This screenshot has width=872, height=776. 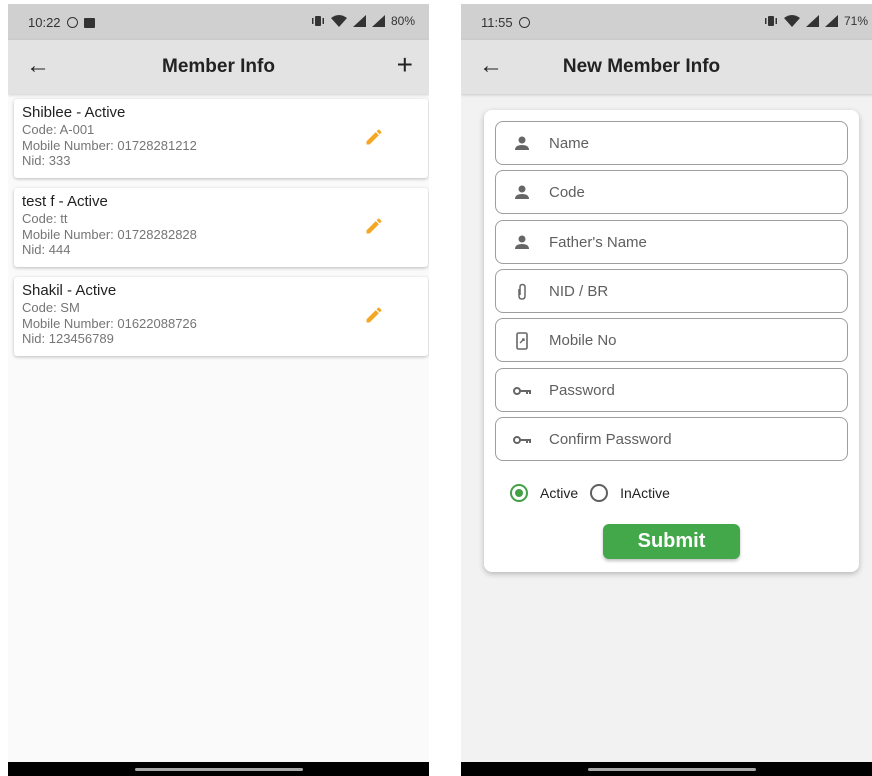 I want to click on code-field: Code, so click(x=671, y=192).